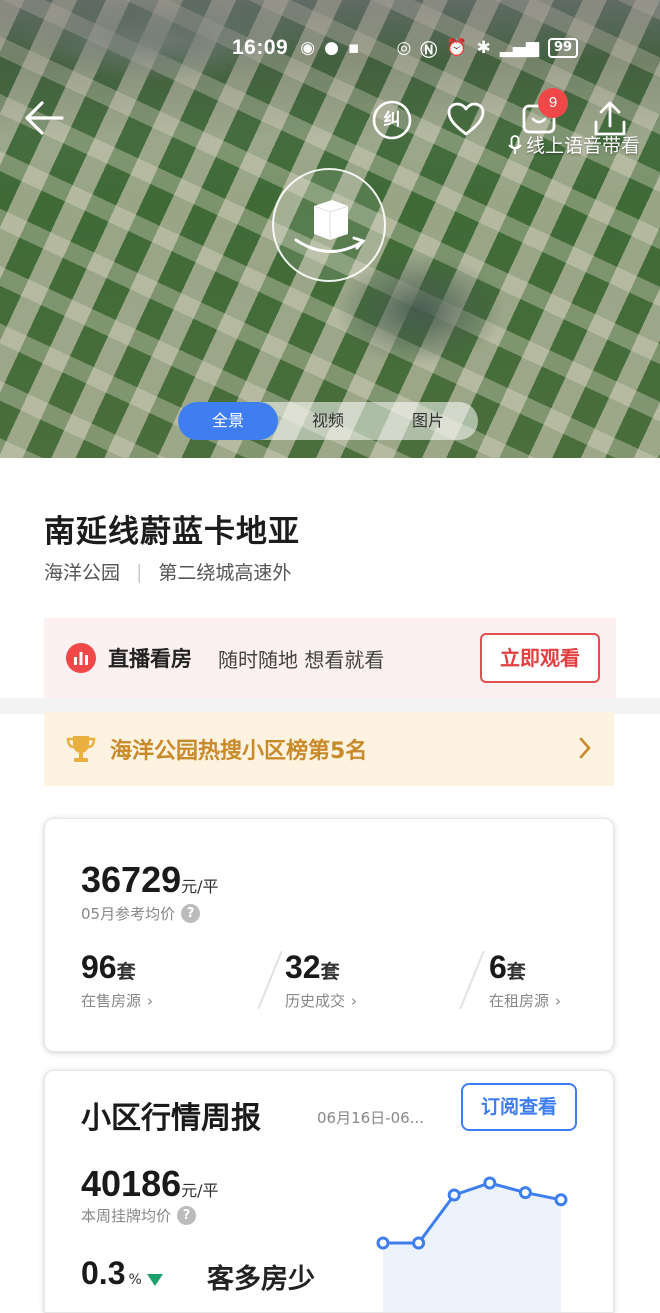 This screenshot has width=660, height=1313. I want to click on price-change: 0.3 %, so click(122, 1273).